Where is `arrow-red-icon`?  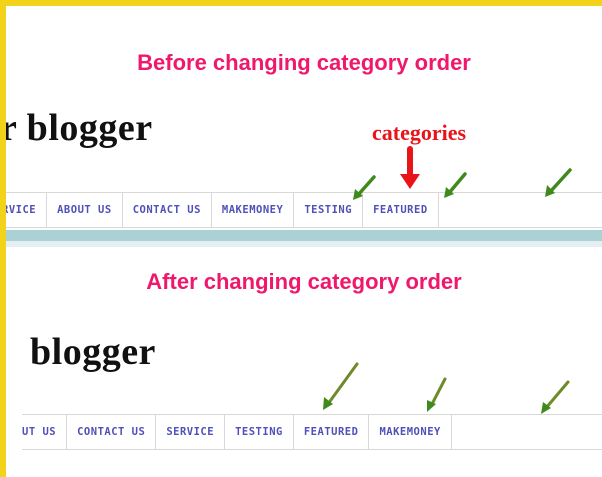 arrow-red-icon is located at coordinates (410, 167).